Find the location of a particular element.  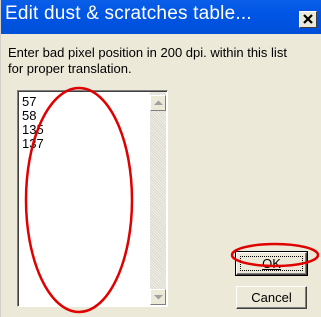

scroll-up-button is located at coordinates (158, 103).